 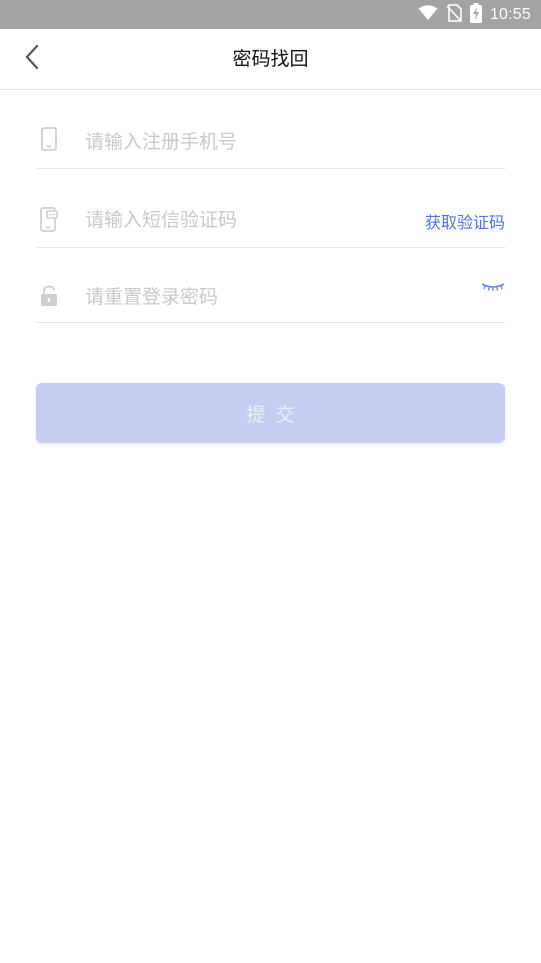 I want to click on password-row, so click(x=270, y=296).